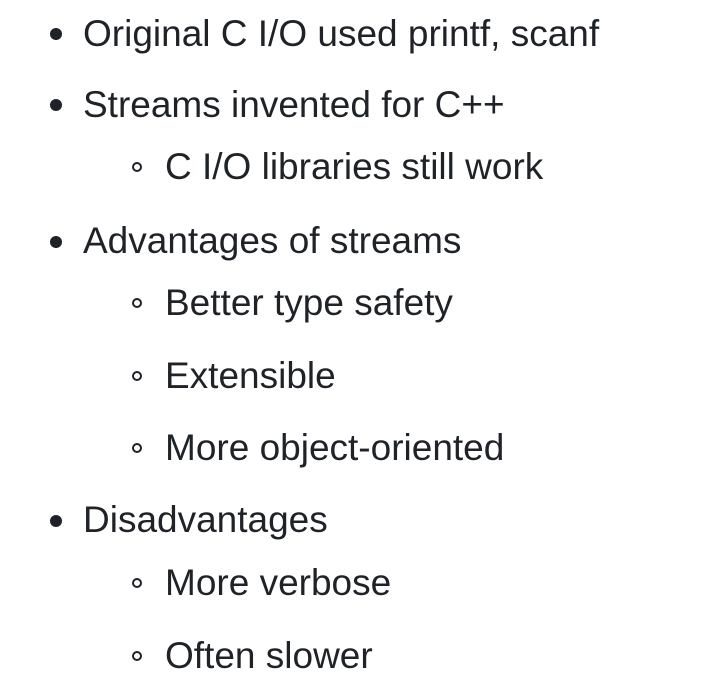  I want to click on sub-list-item-label: C I/O libraries still work, so click(354, 166).